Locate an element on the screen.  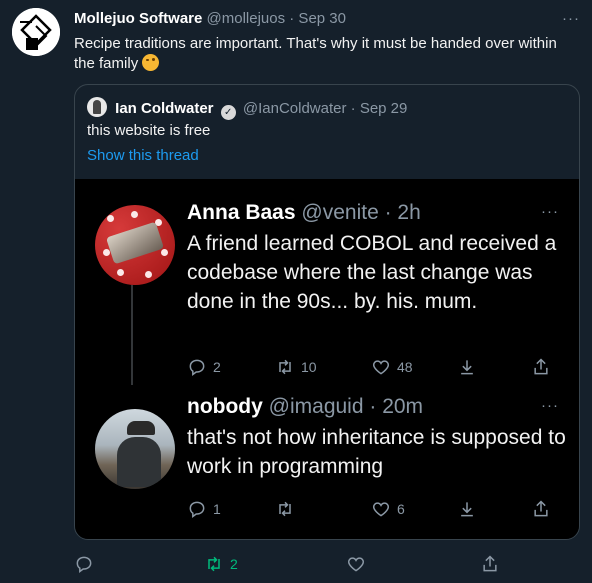
author-name: Mollejuo Software is located at coordinates (138, 18).